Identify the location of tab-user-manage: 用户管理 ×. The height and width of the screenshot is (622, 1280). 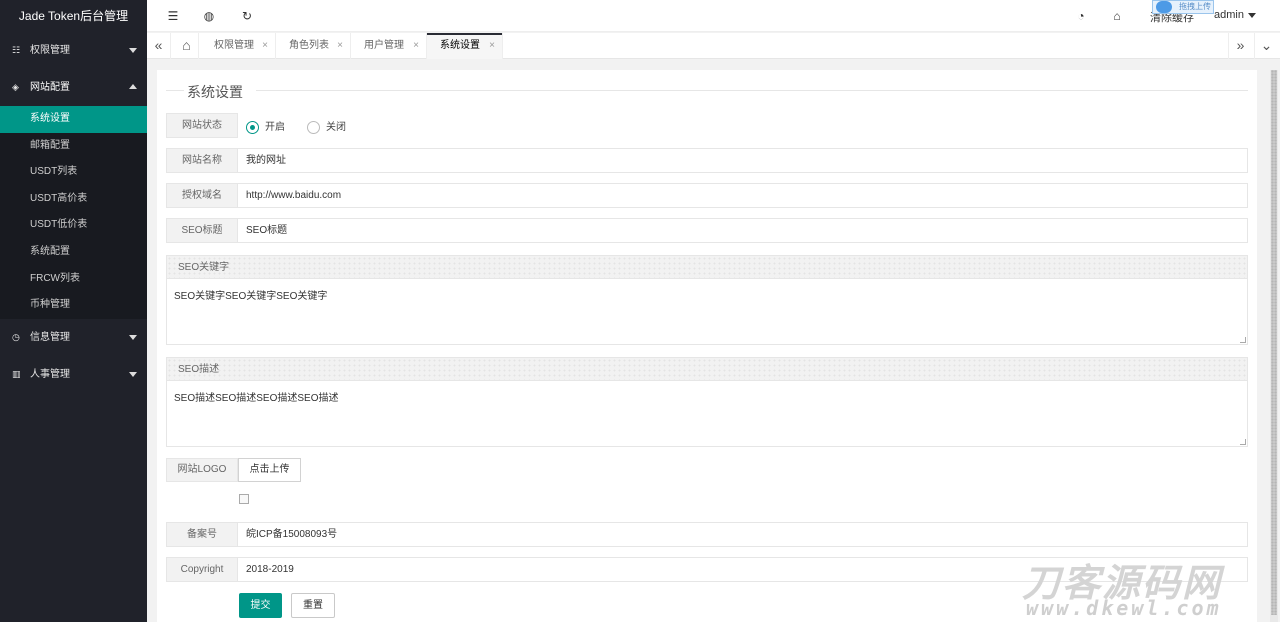
(389, 46).